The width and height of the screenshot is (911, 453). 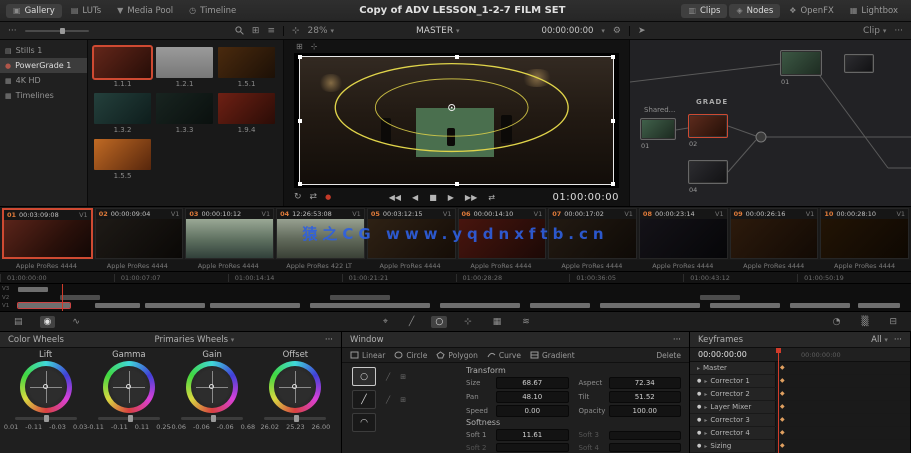 What do you see at coordinates (668, 355) in the screenshot?
I see `delete-window-button: Delete` at bounding box center [668, 355].